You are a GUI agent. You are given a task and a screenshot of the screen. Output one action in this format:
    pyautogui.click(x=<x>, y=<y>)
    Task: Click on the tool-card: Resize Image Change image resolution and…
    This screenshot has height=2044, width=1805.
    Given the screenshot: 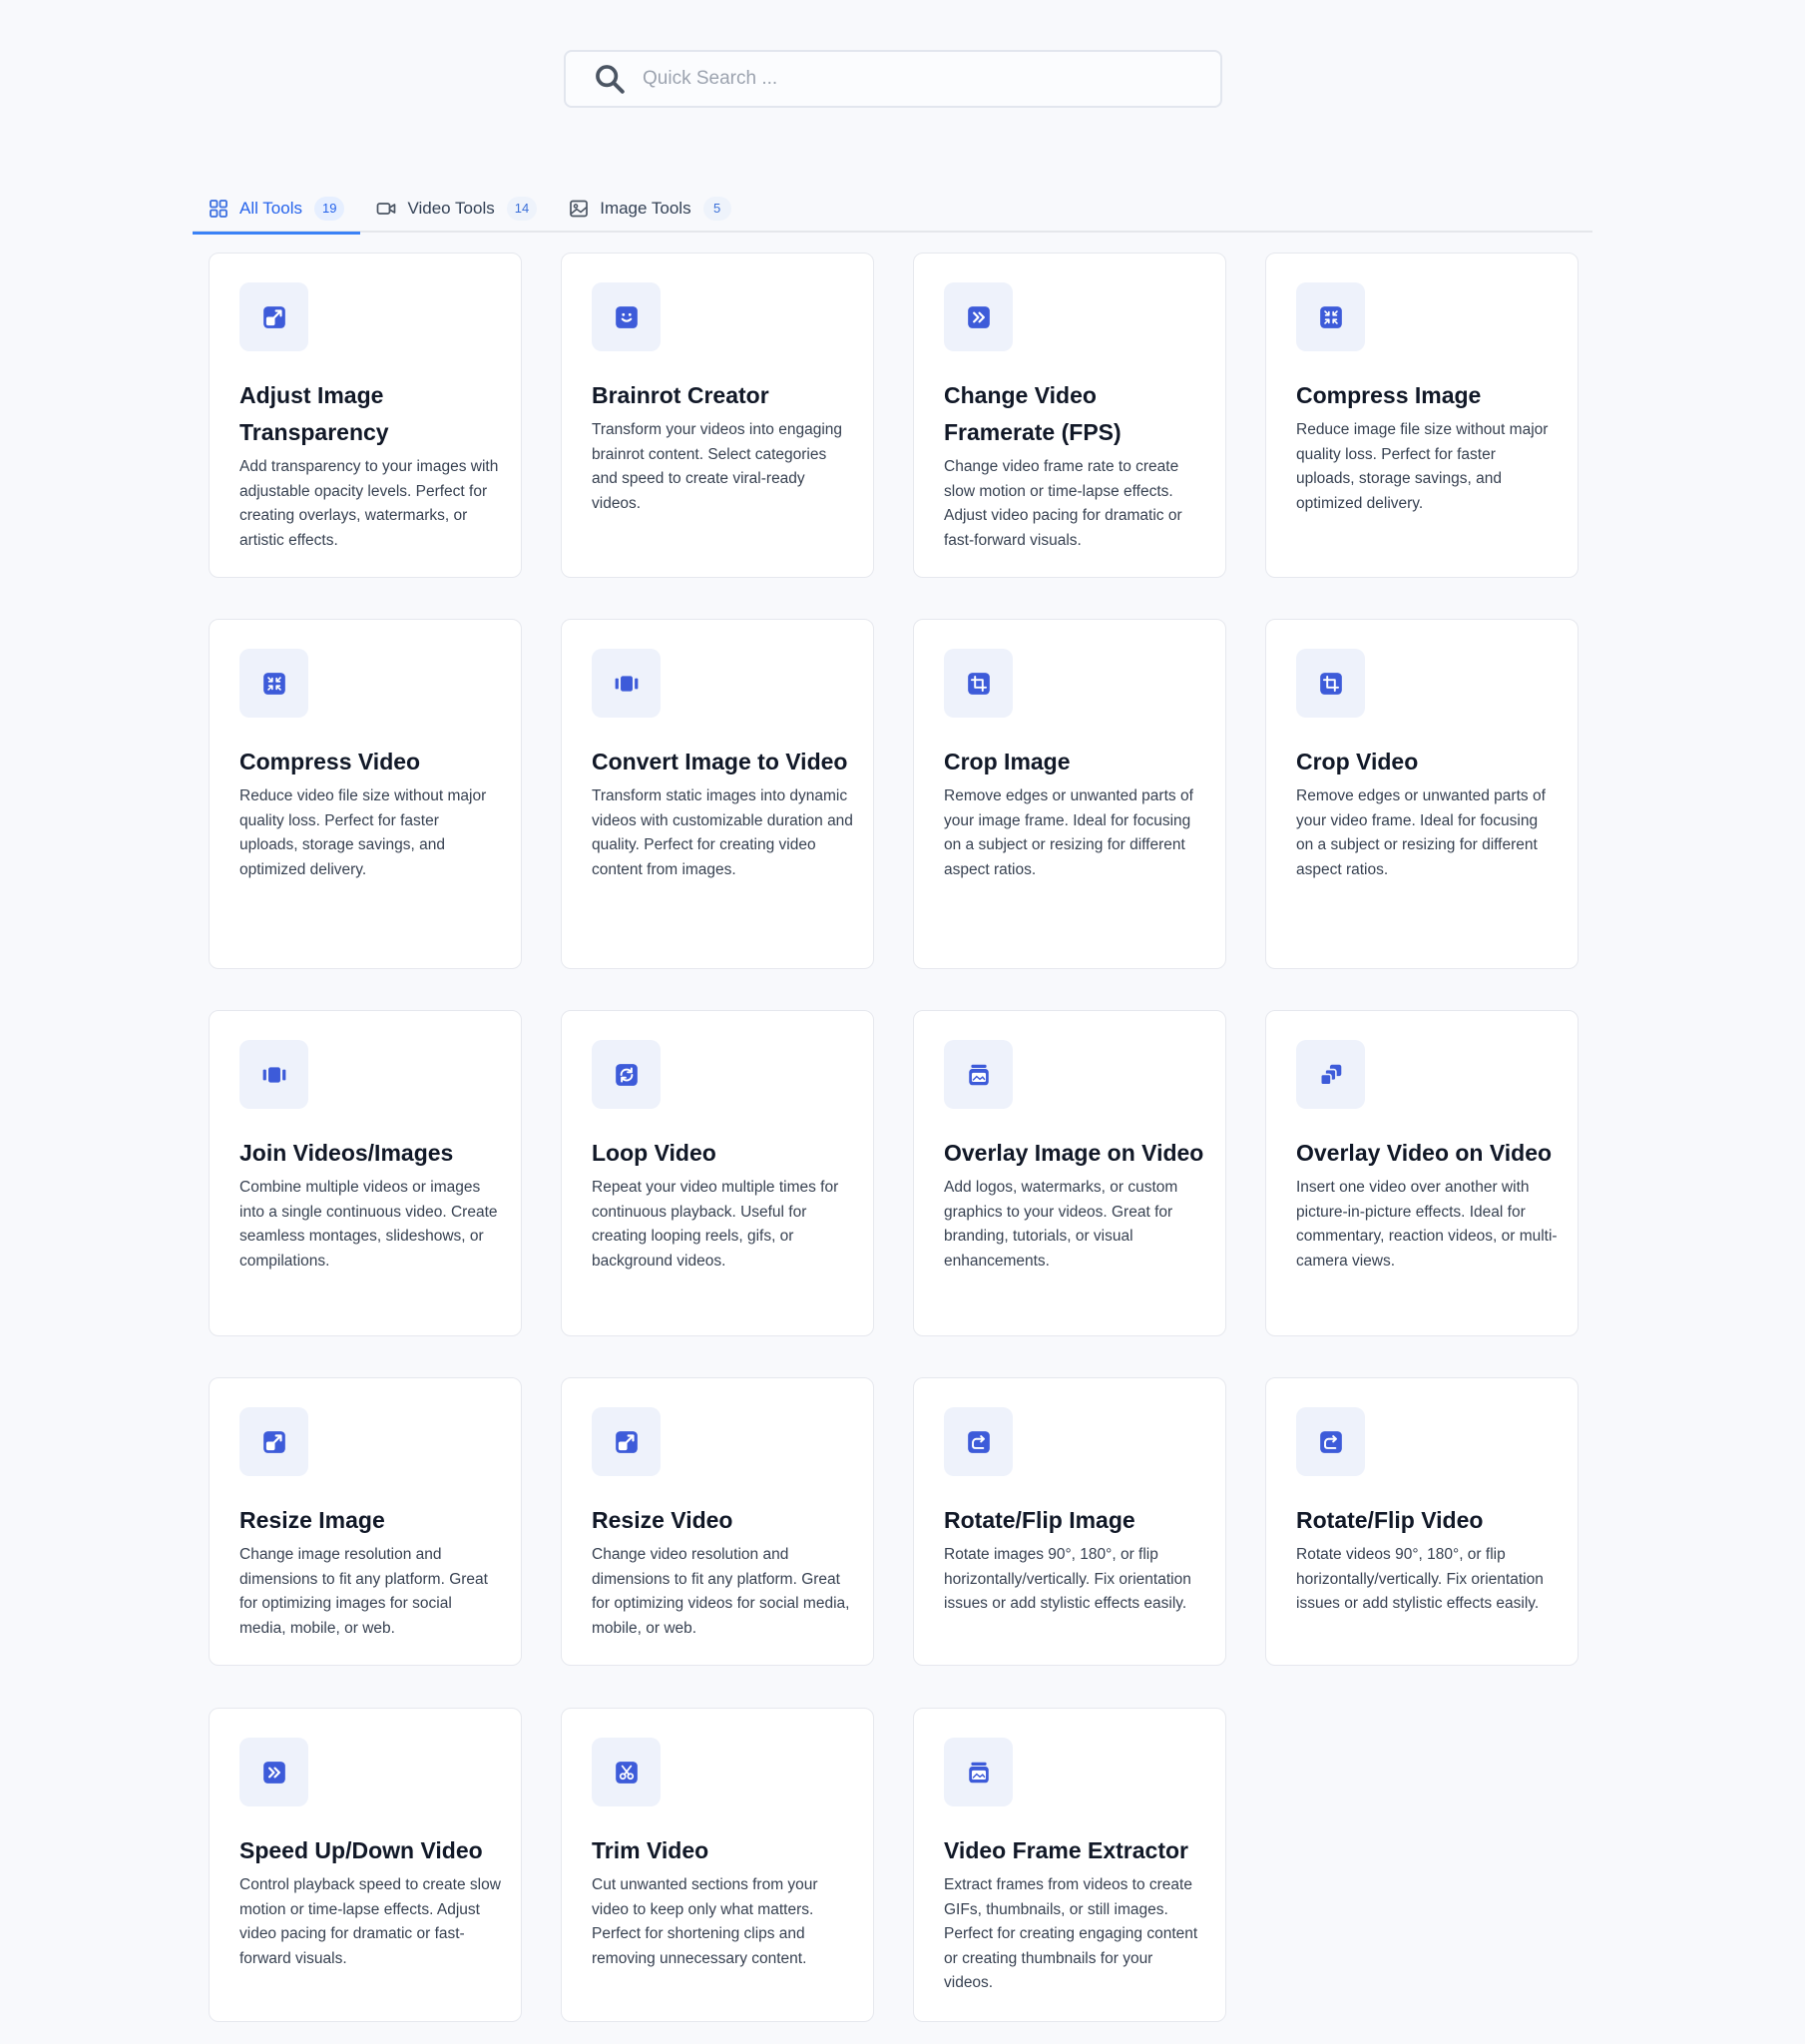 What is the action you would take?
    pyautogui.click(x=365, y=1521)
    